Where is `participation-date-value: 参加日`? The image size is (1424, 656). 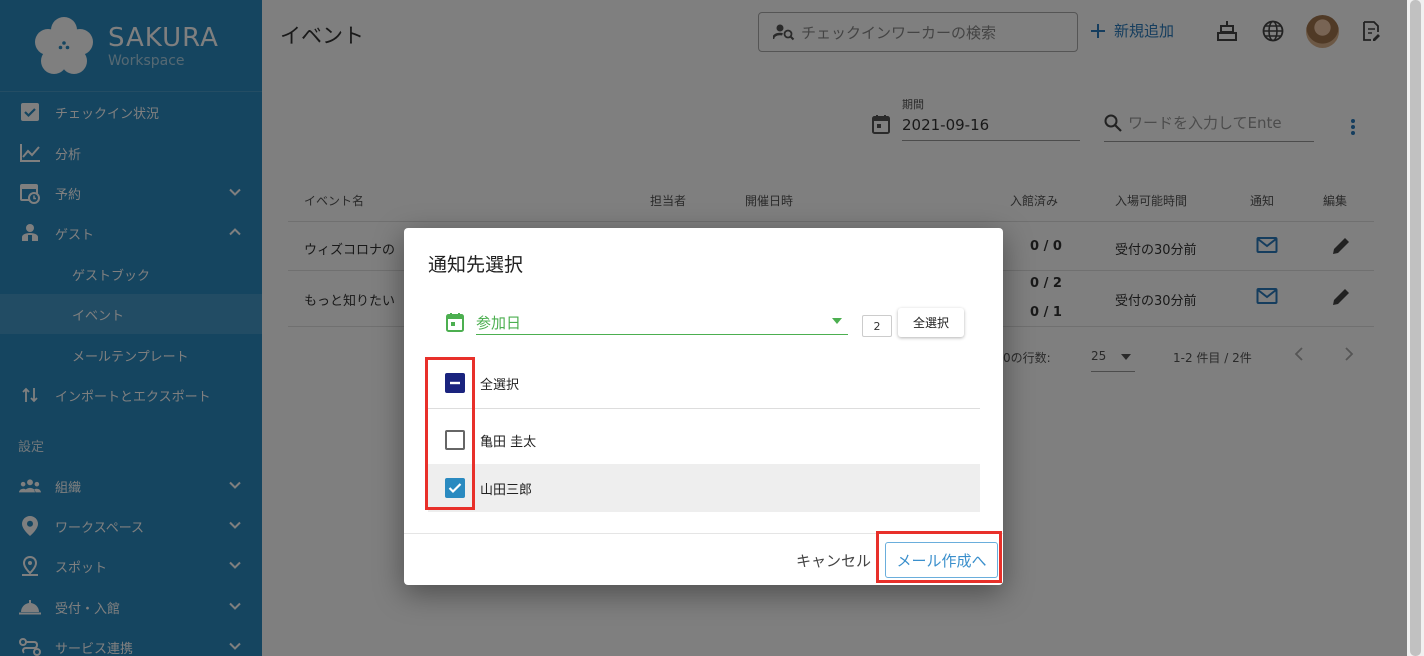
participation-date-value: 参加日 is located at coordinates (499, 323).